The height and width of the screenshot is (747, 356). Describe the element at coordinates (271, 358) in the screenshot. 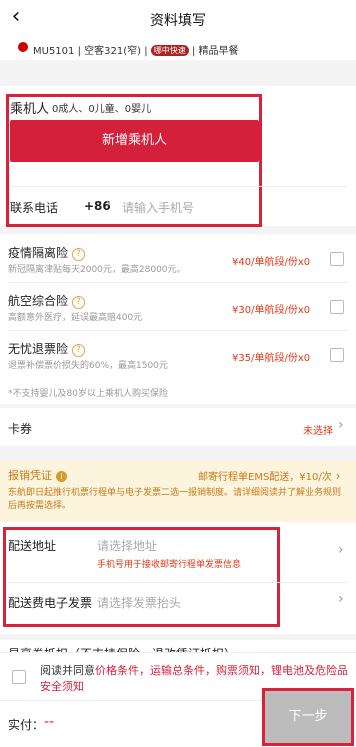

I see `insurance-price-3: ¥35/单航段/份x0` at that location.